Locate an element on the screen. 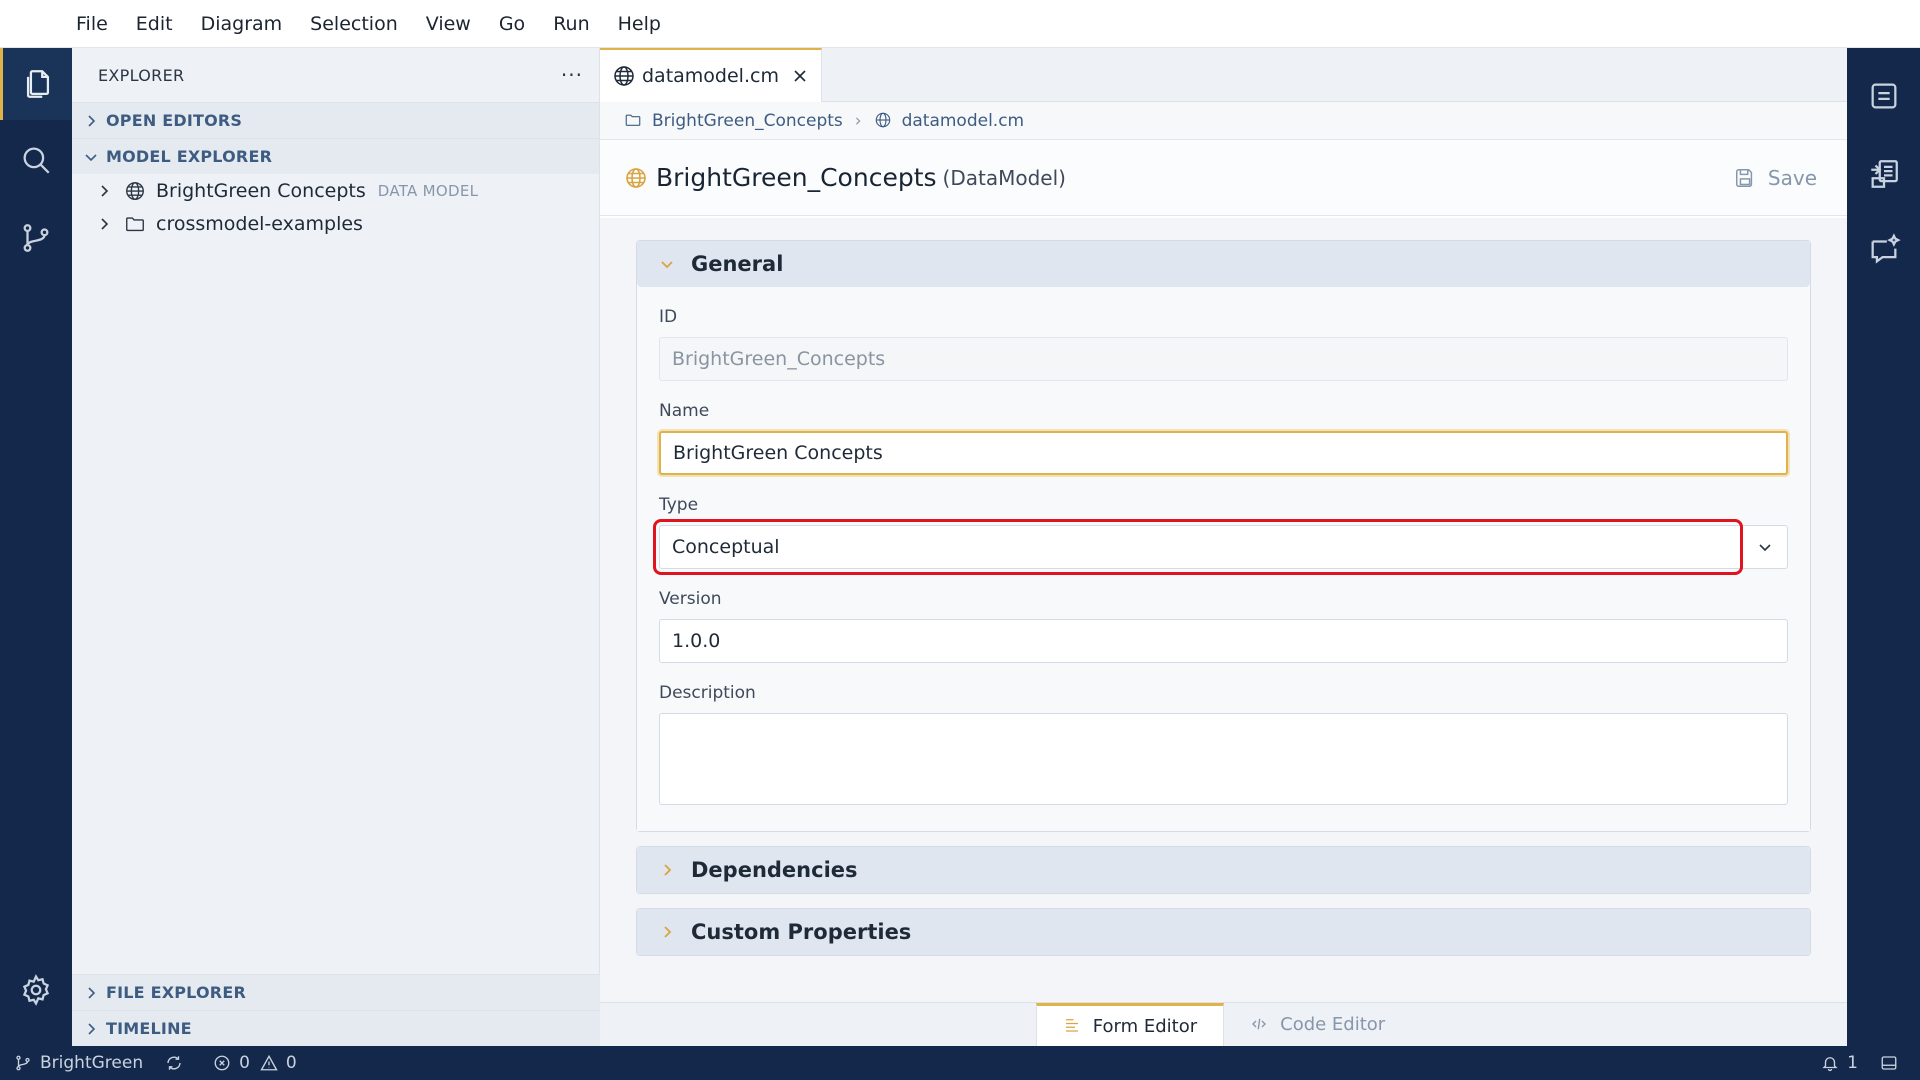  tree-item-label: BrightGreen Concepts is located at coordinates (261, 190).